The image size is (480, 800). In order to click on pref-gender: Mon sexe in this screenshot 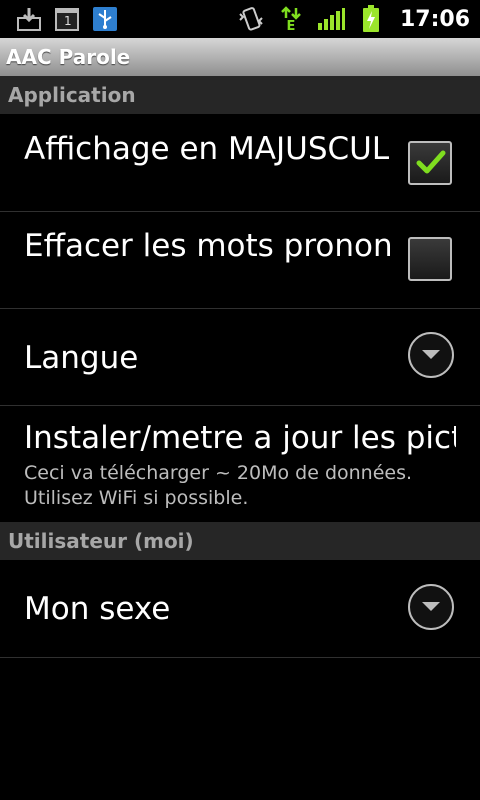, I will do `click(240, 609)`.